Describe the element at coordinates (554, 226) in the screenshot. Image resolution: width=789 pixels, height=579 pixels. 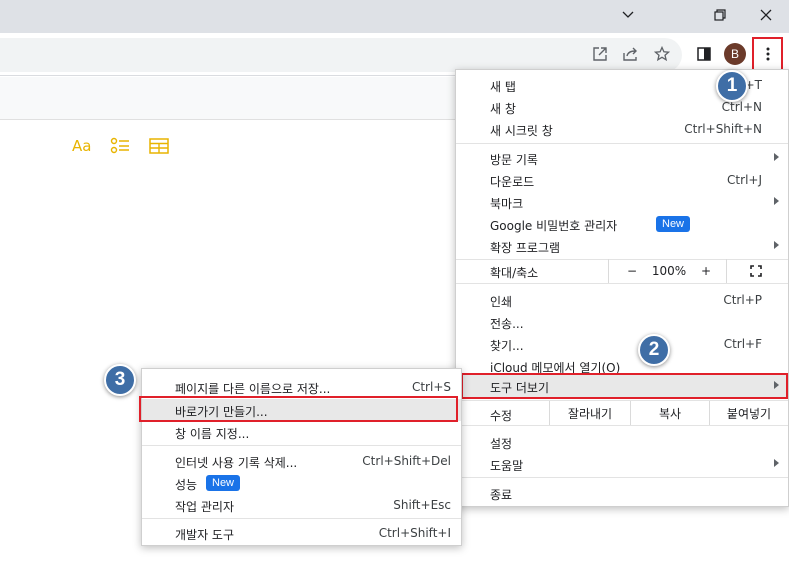
I see `menu-item-label: Google 비밀번호 관리자` at that location.